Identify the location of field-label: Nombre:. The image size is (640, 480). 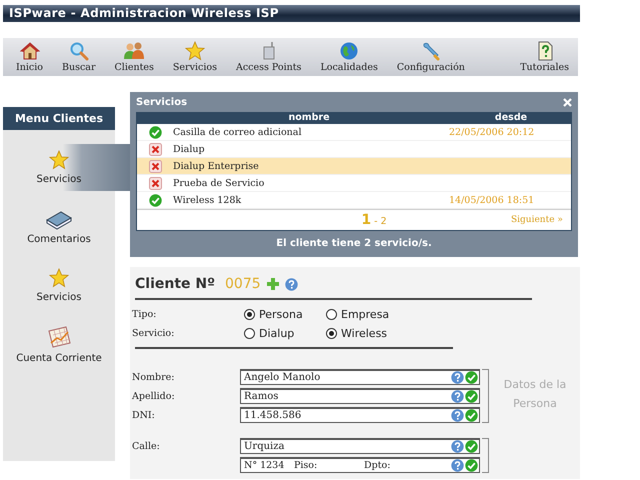
(153, 377).